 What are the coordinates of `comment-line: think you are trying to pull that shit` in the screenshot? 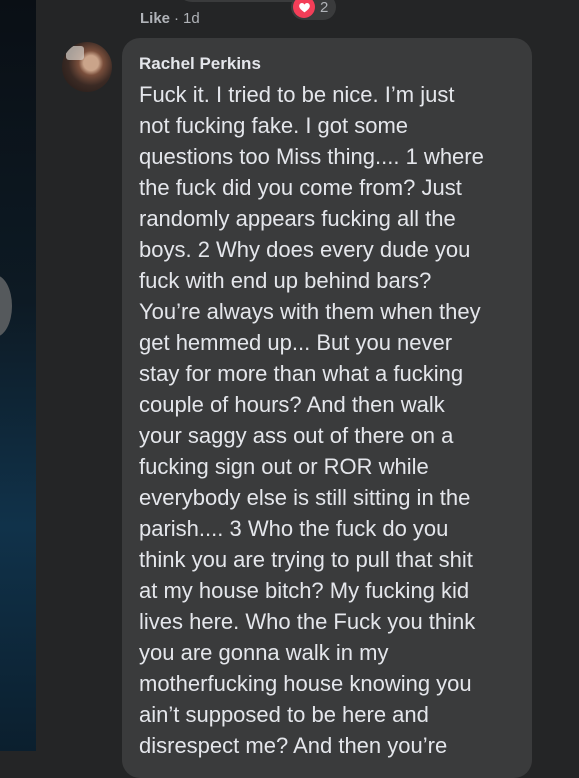 It's located at (306, 559).